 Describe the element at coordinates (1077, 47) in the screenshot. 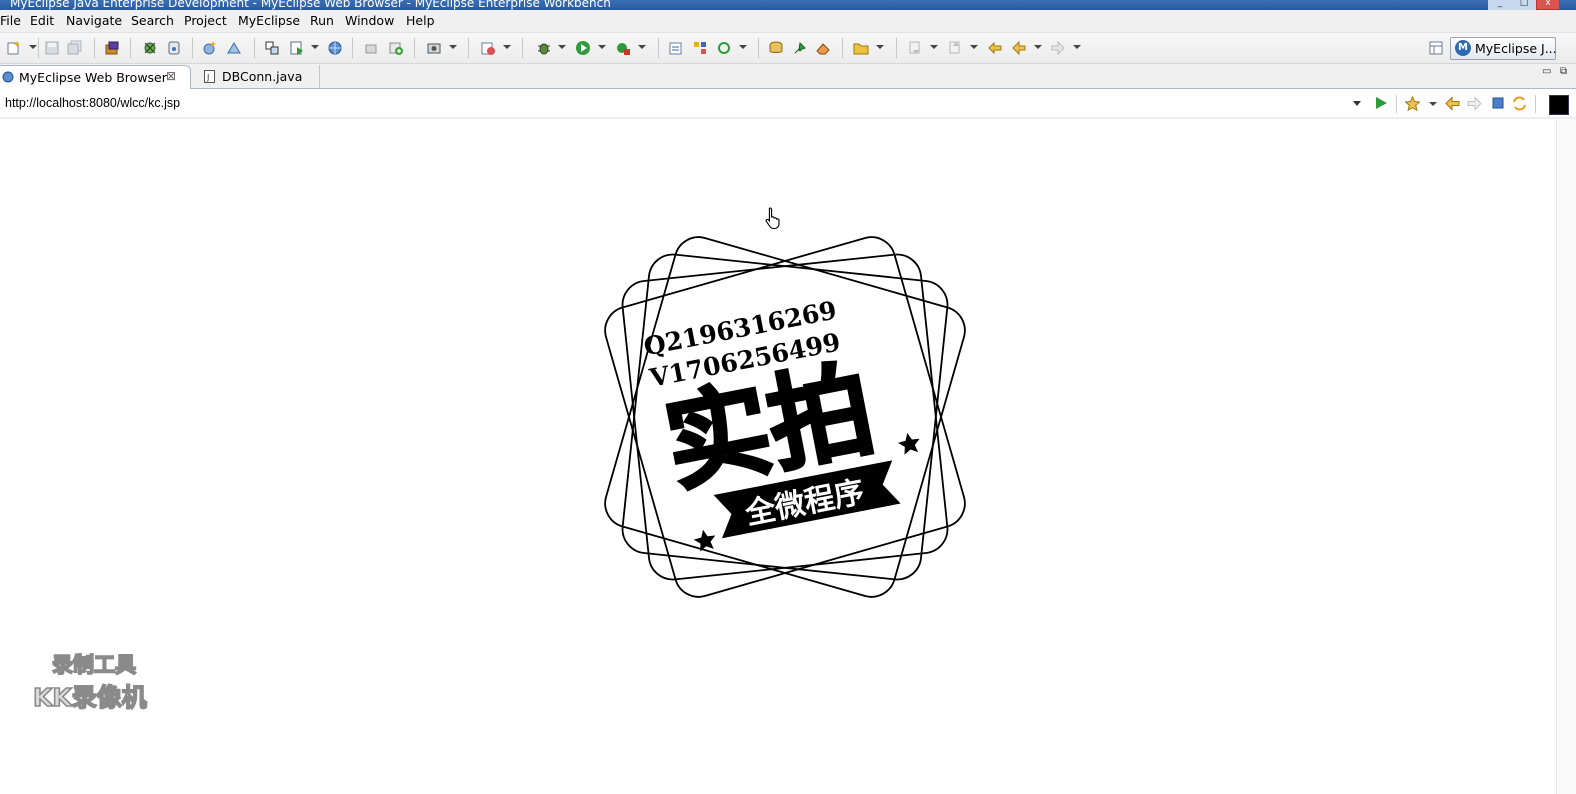

I see `forward-dropdown-icon` at that location.